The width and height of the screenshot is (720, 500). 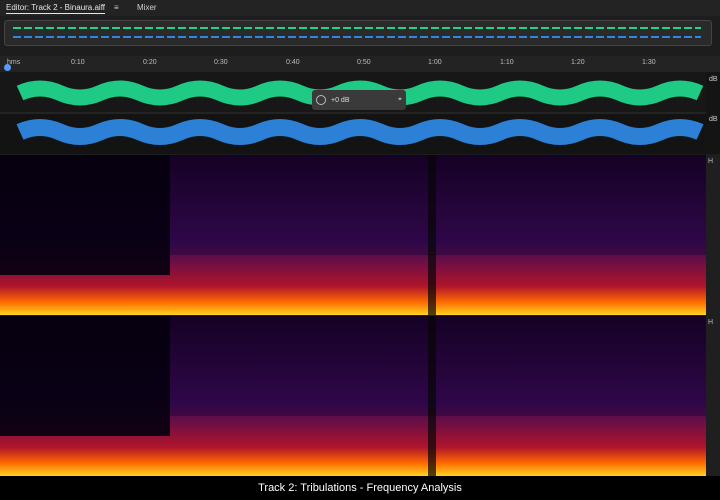 I want to click on gain-hud: +0 dB ⌖, so click(x=359, y=100).